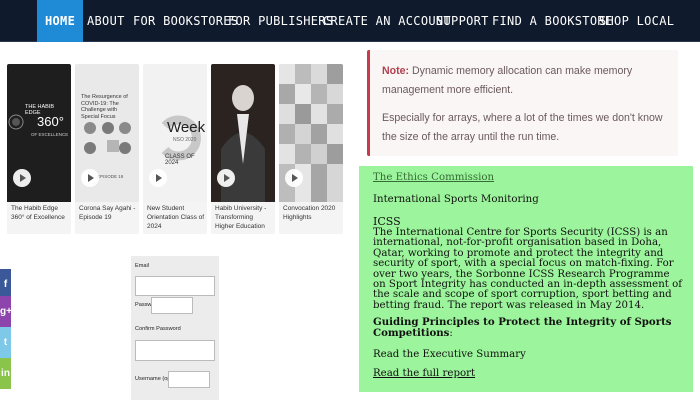 This screenshot has height=400, width=700. What do you see at coordinates (106, 21) in the screenshot?
I see `nav-about: ABOUT` at bounding box center [106, 21].